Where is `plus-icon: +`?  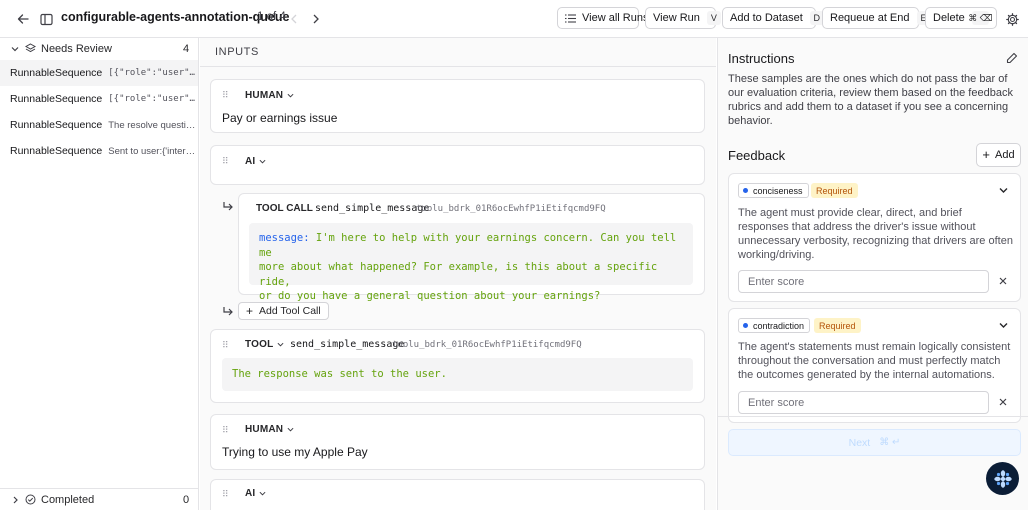 plus-icon: + is located at coordinates (250, 311).